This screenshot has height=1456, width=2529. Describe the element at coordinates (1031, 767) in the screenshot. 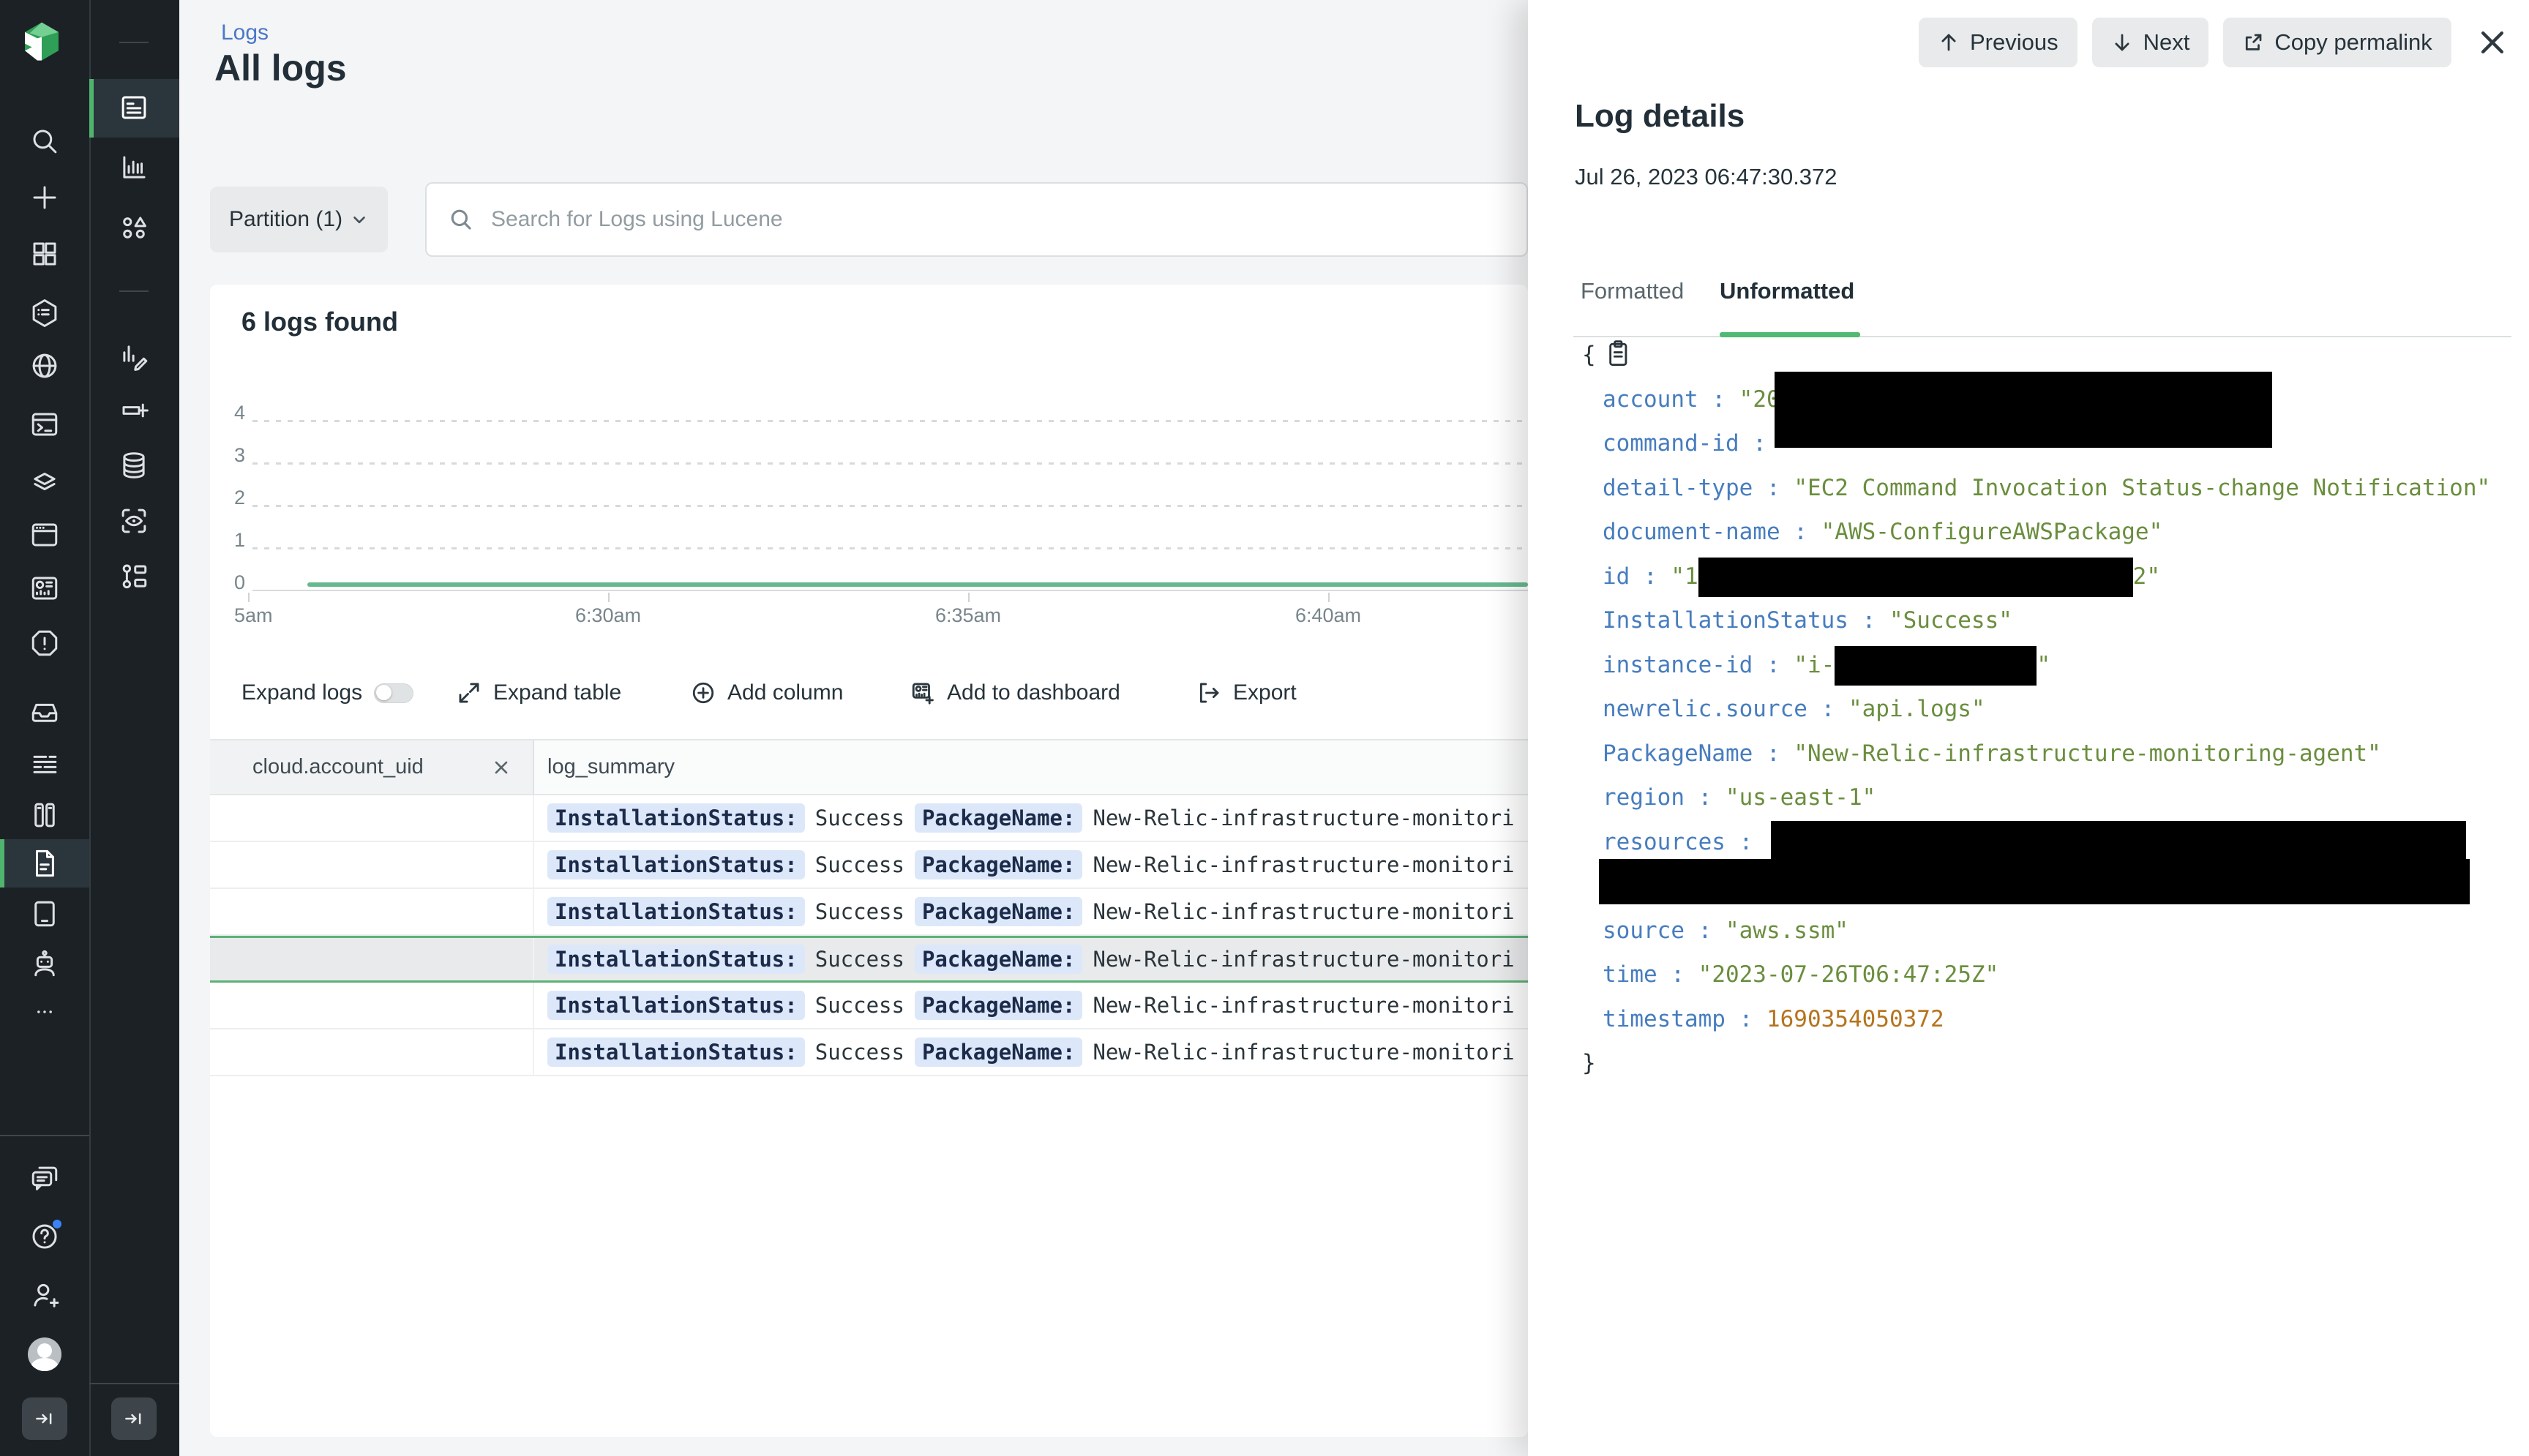

I see `column-header-log-summary: log_summary` at that location.